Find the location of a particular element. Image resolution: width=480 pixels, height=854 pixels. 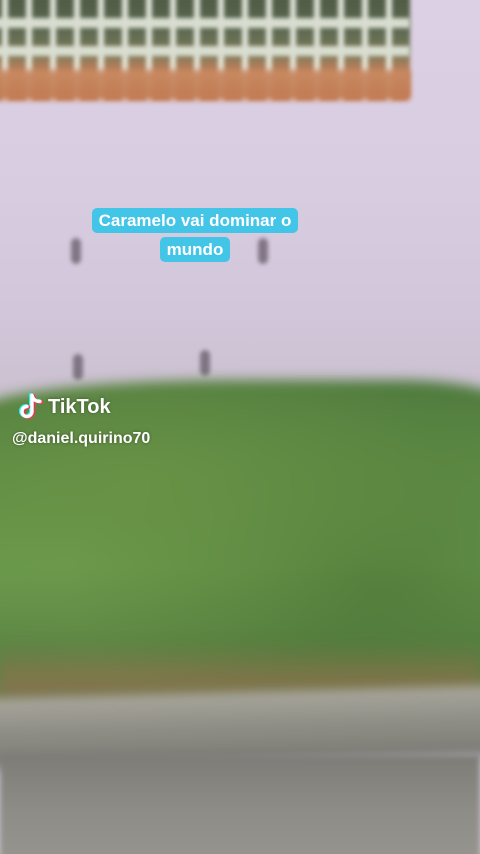

tiktok-logo-icon is located at coordinates (31, 406).